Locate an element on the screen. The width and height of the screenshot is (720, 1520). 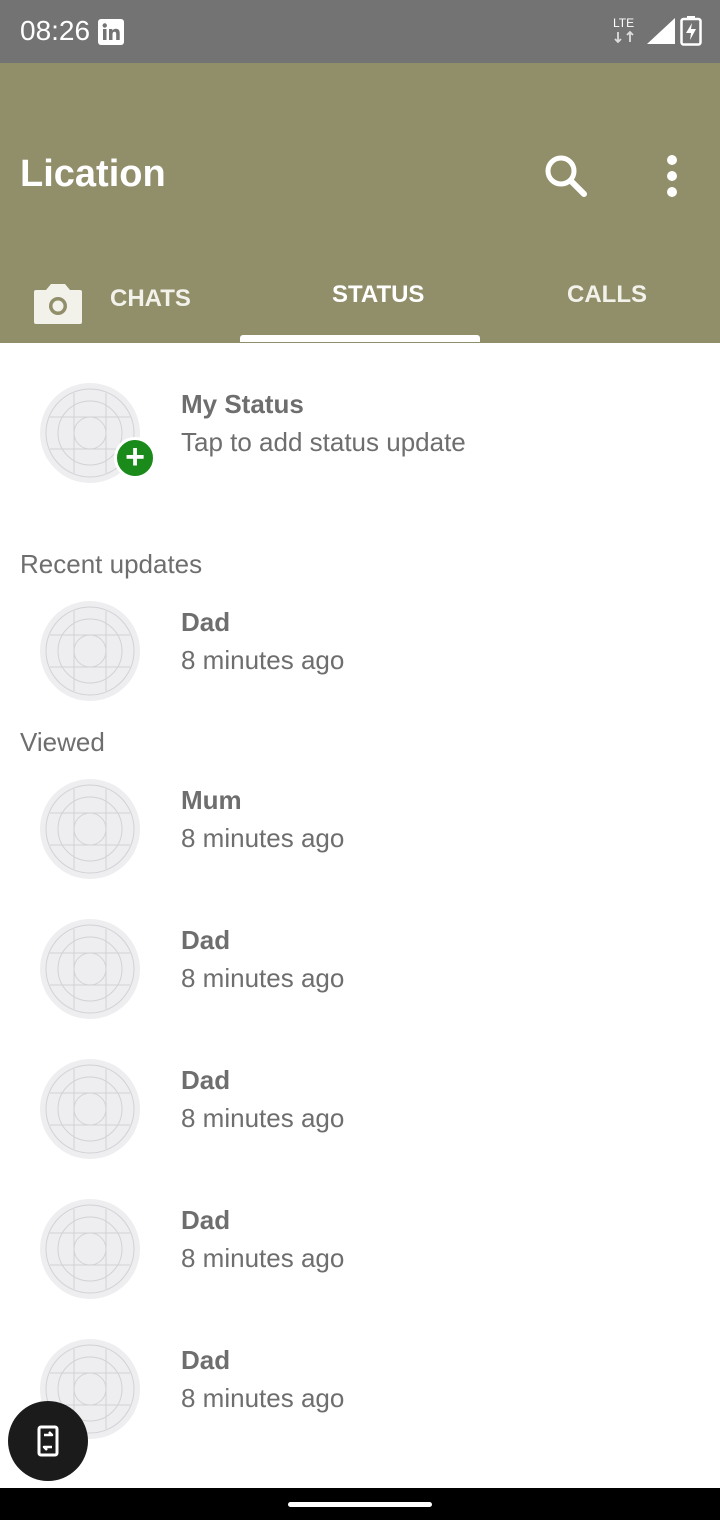
tab-indicator is located at coordinates (360, 338).